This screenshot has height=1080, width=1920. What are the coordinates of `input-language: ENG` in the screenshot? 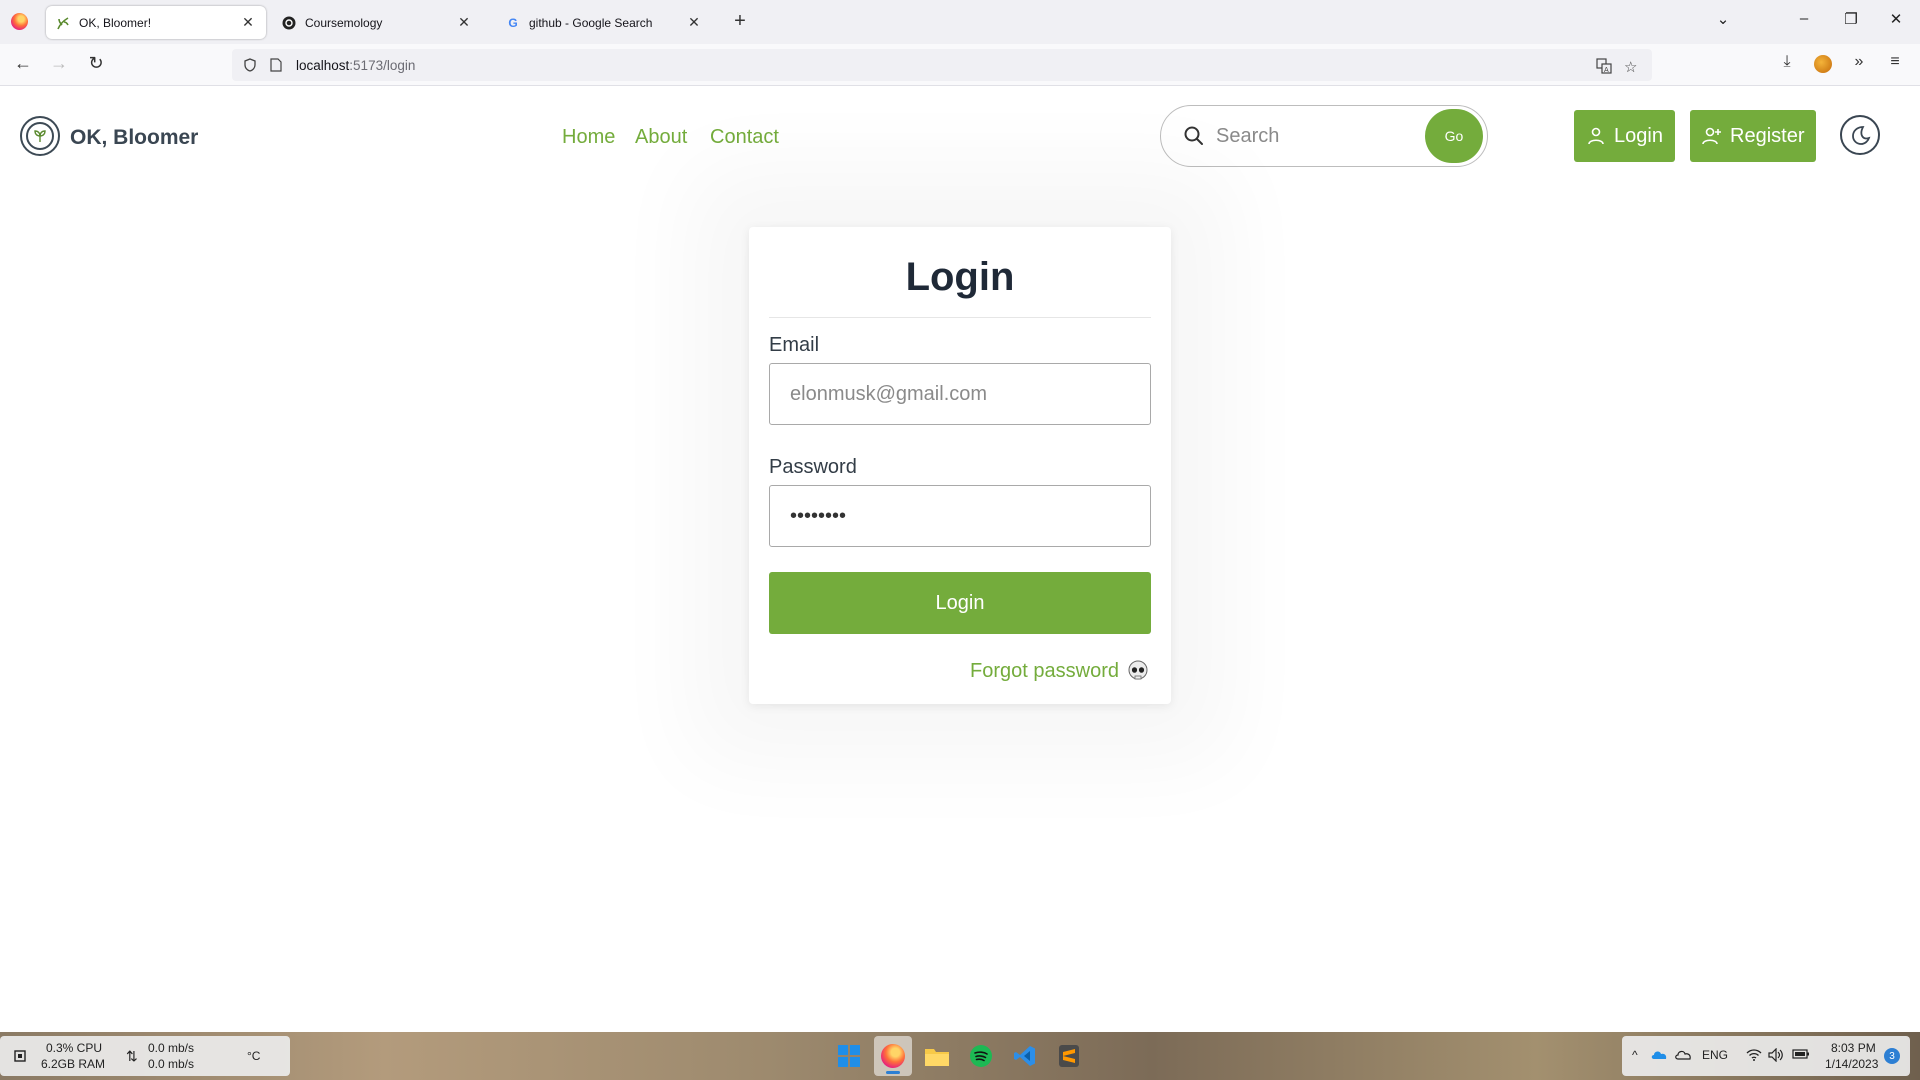 It's located at (1715, 1055).